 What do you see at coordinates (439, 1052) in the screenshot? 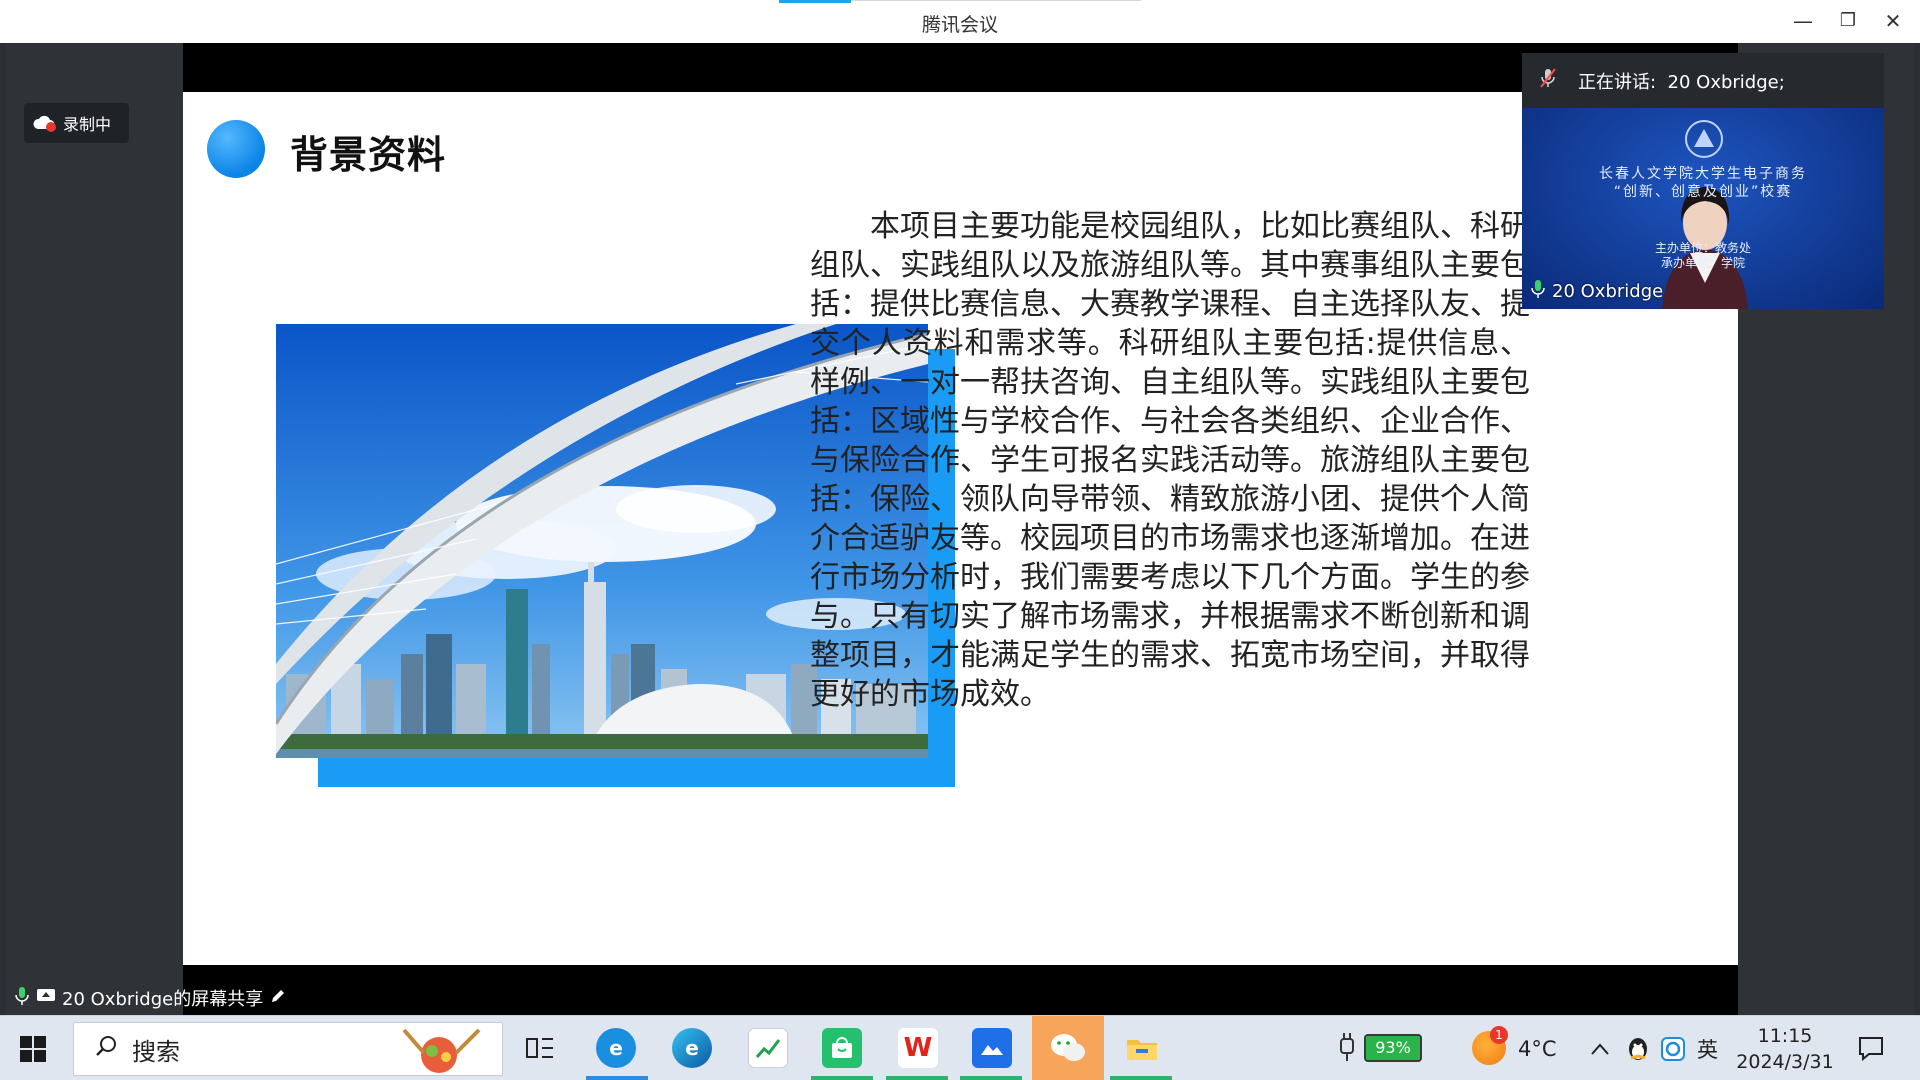
I see `search-illustration-icon` at bounding box center [439, 1052].